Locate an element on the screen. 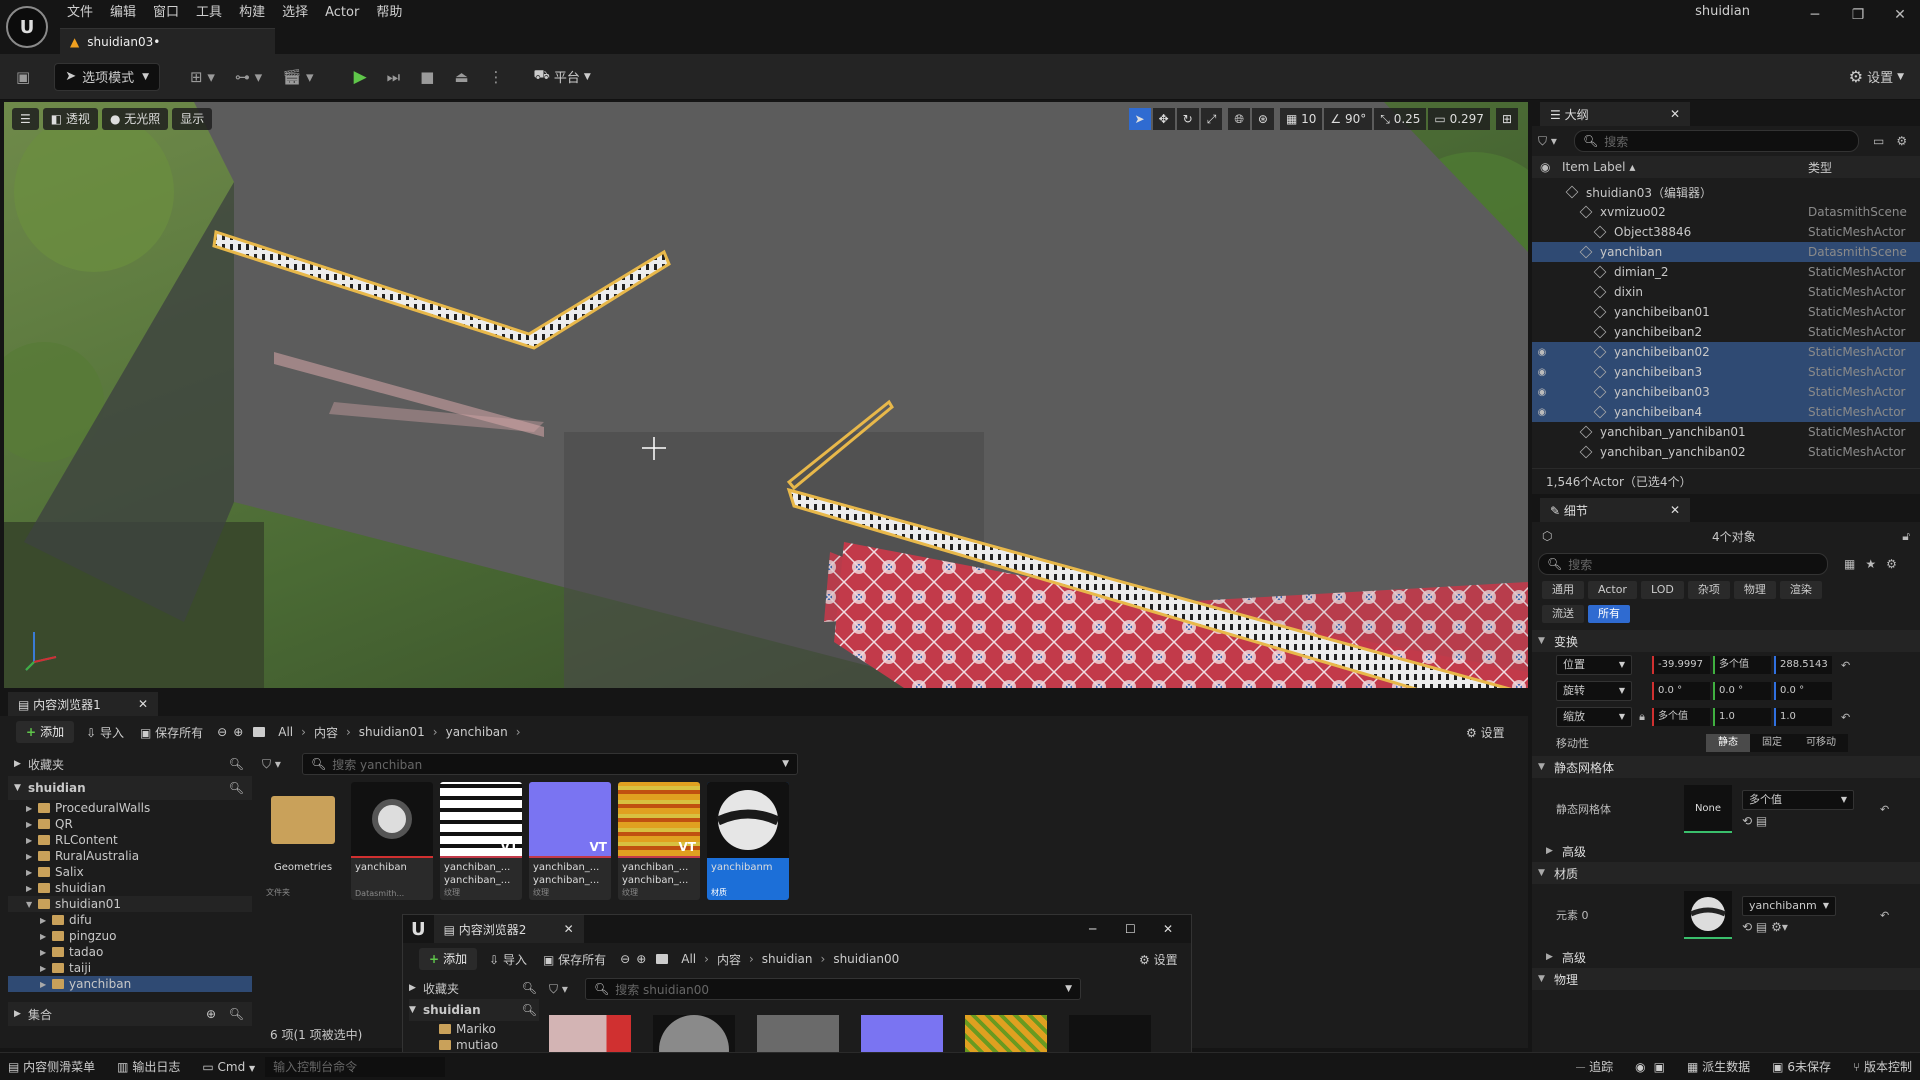  mobility-stationary: 固定 is located at coordinates (1772, 743).